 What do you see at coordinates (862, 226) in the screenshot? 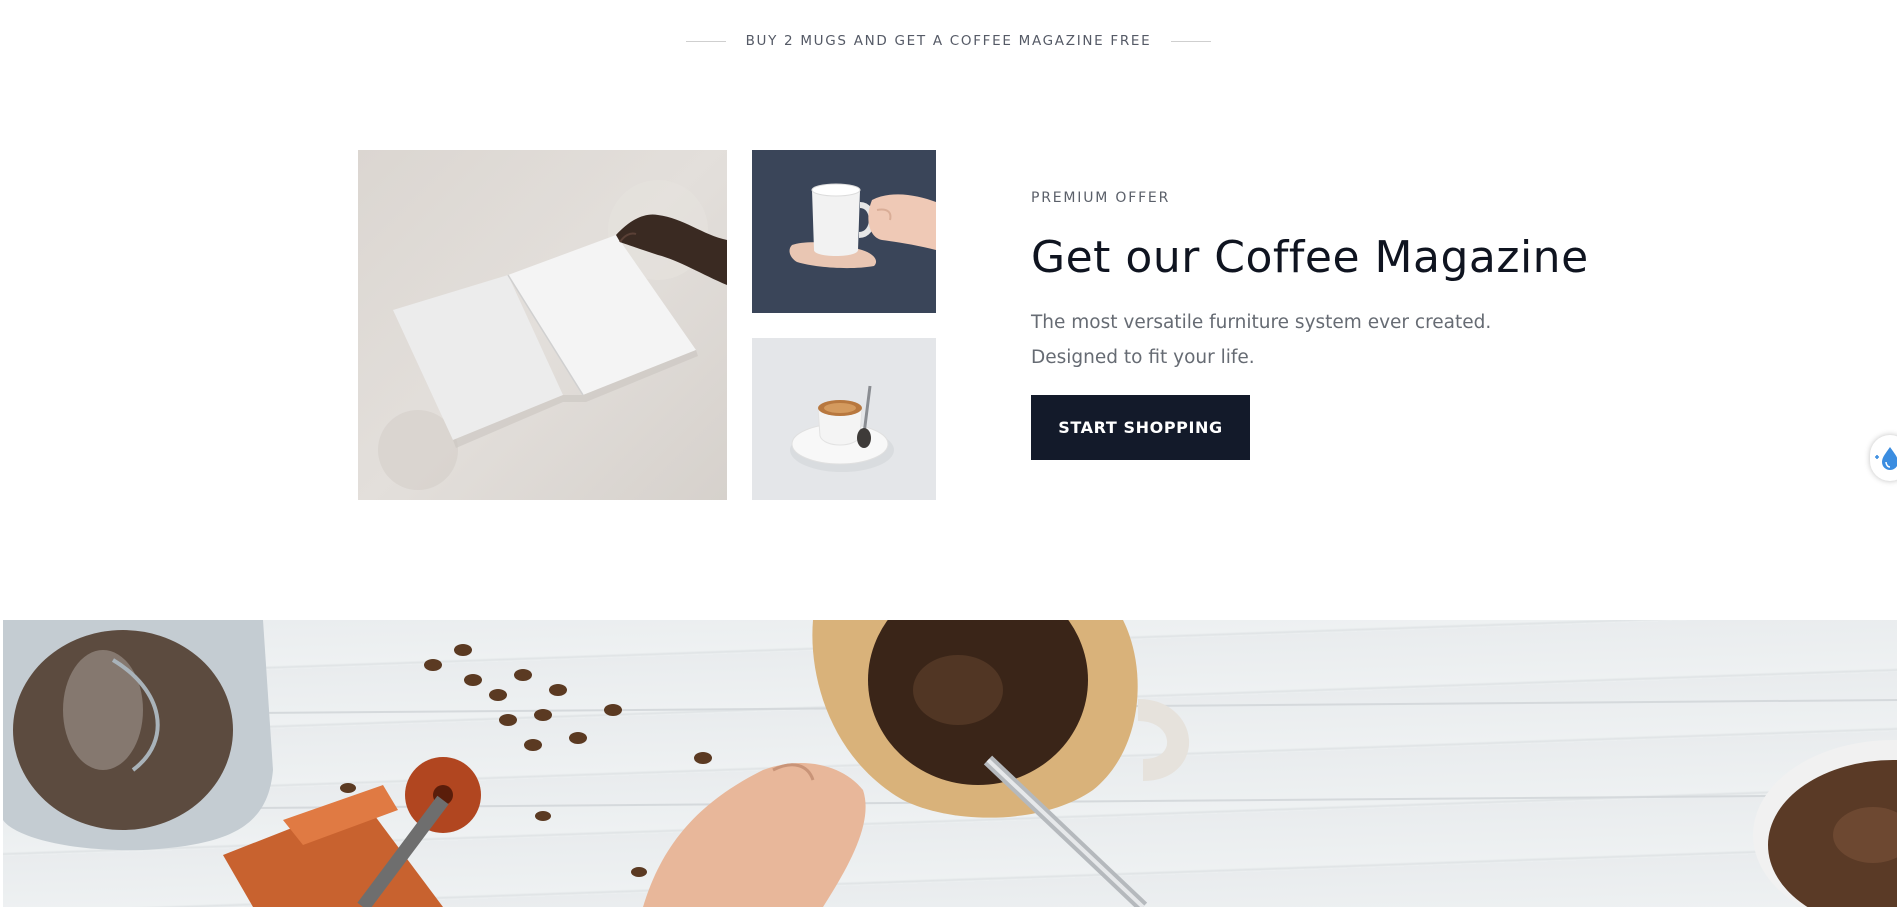
I see `mug-illustration` at bounding box center [862, 226].